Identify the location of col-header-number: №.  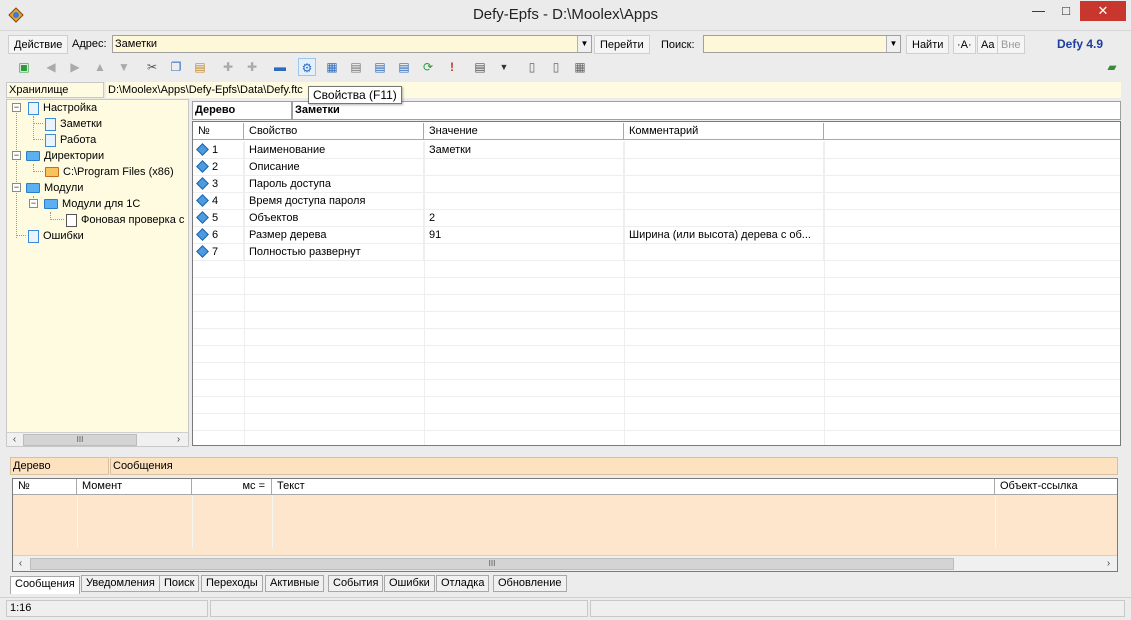
(218, 131).